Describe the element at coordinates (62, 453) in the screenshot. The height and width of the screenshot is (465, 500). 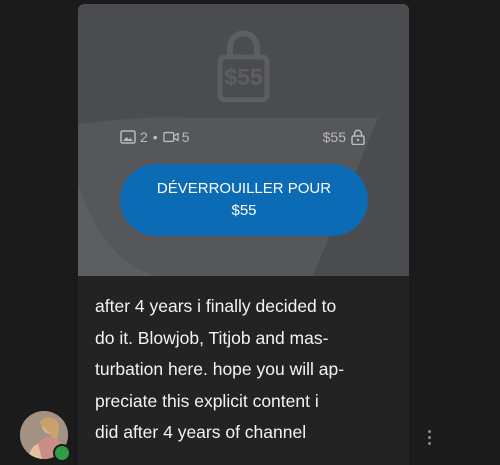
I see `online-status-indicator` at that location.